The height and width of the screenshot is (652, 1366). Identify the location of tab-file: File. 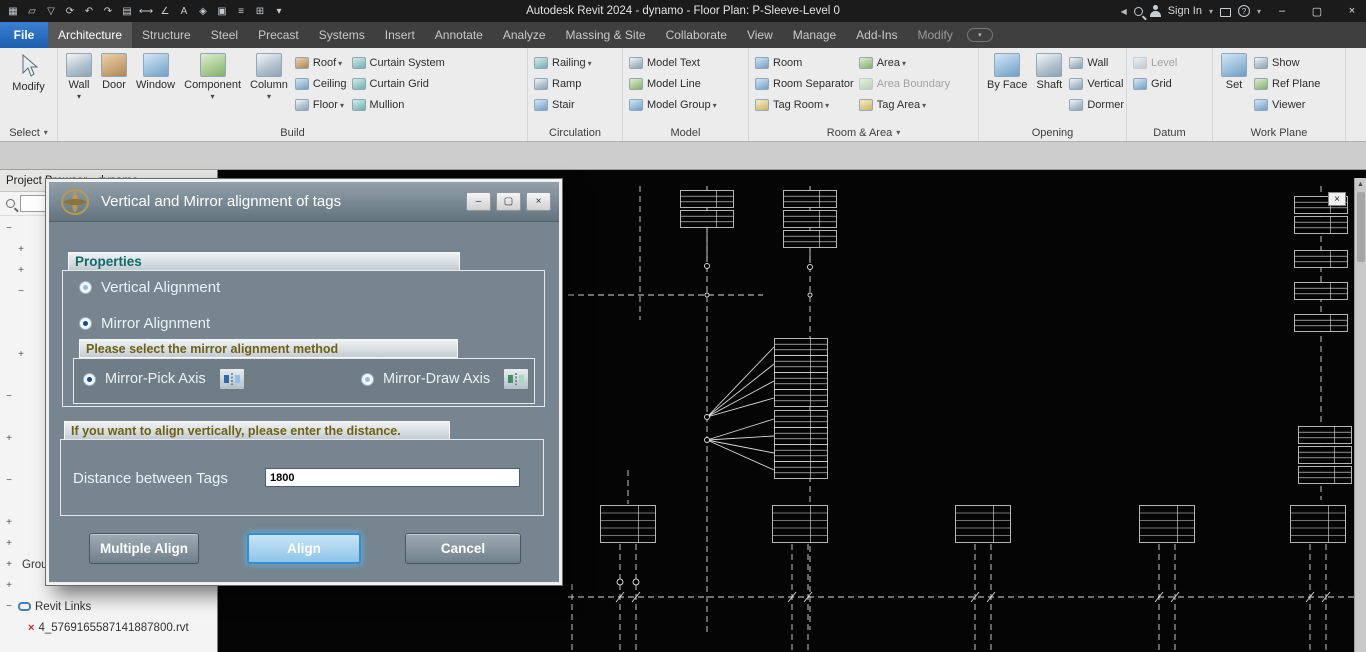
(24, 35).